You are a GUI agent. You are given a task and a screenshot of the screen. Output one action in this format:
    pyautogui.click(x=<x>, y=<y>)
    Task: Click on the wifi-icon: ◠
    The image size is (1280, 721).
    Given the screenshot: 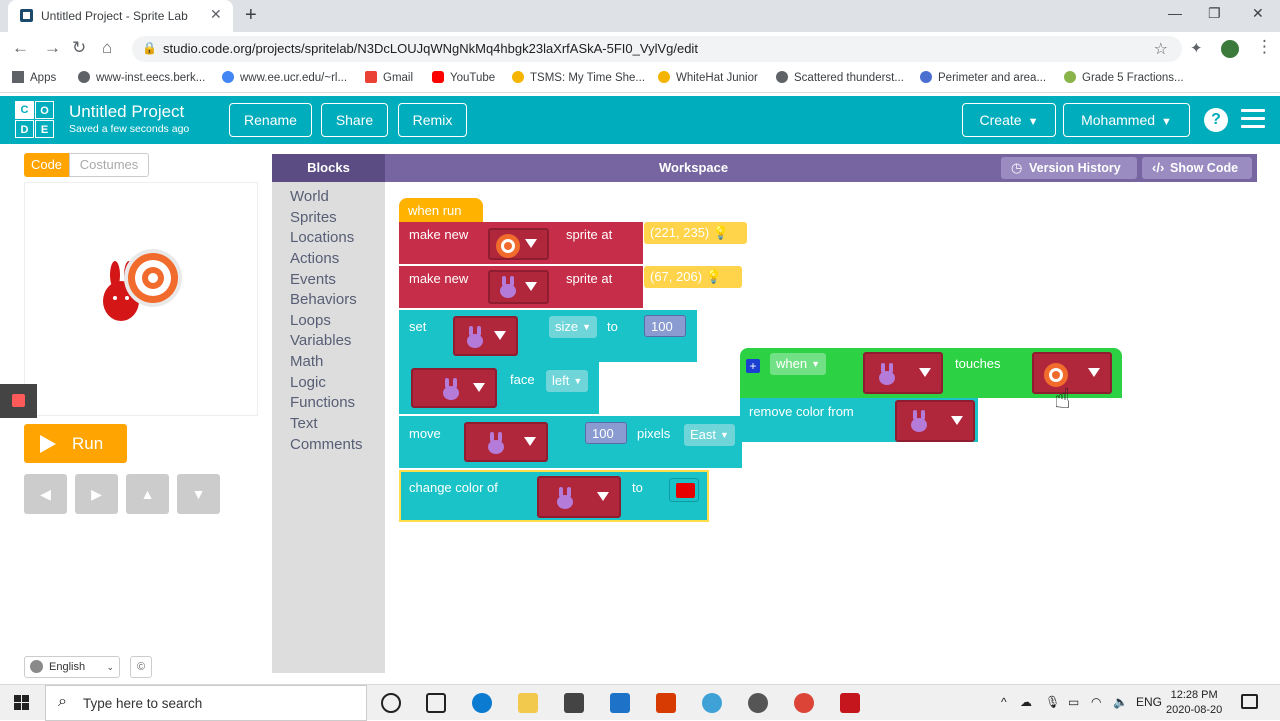 What is the action you would take?
    pyautogui.click(x=1096, y=702)
    